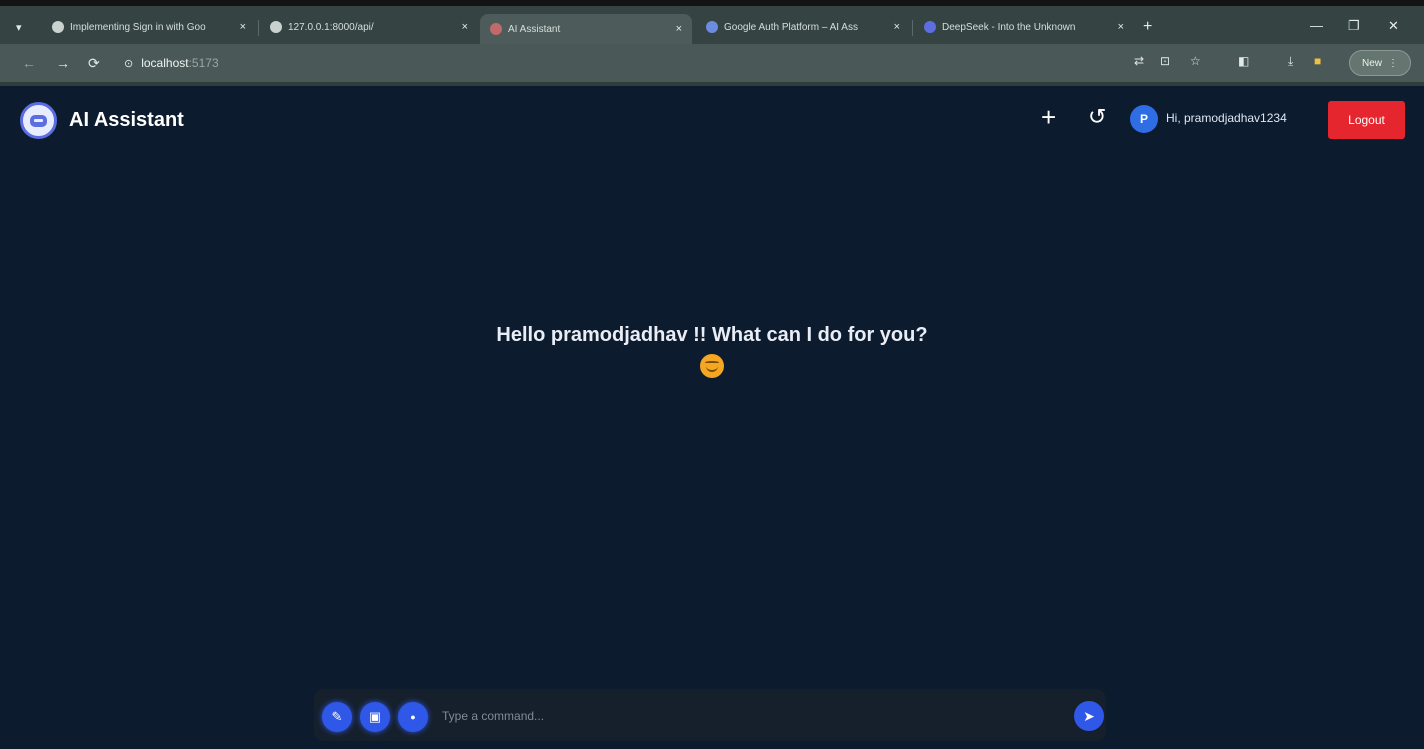  Describe the element at coordinates (29, 63) in the screenshot. I see `back-button: ←` at that location.